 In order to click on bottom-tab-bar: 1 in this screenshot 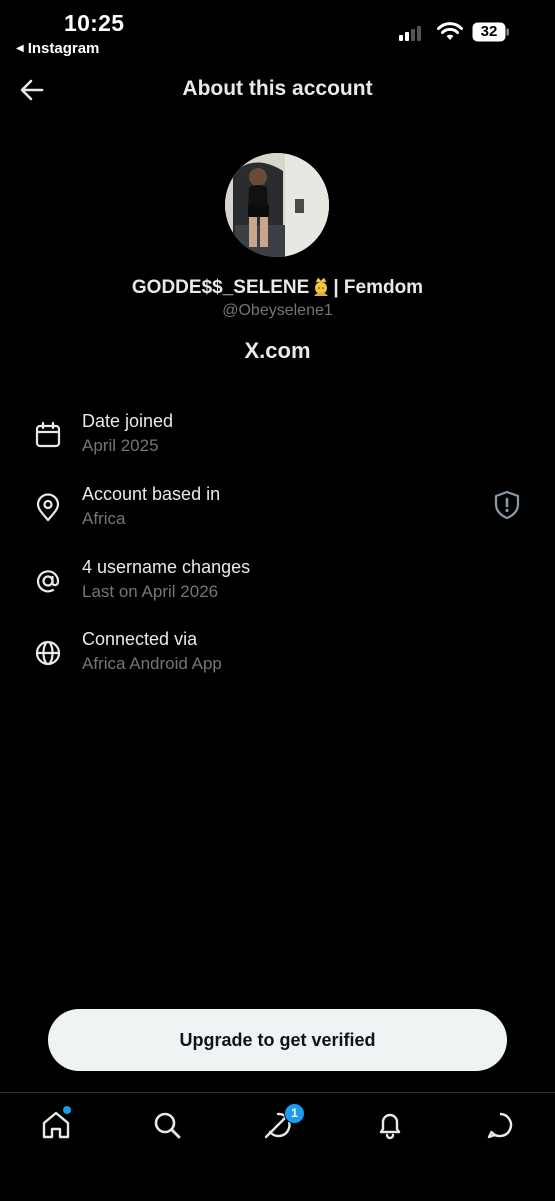, I will do `click(277, 1146)`.